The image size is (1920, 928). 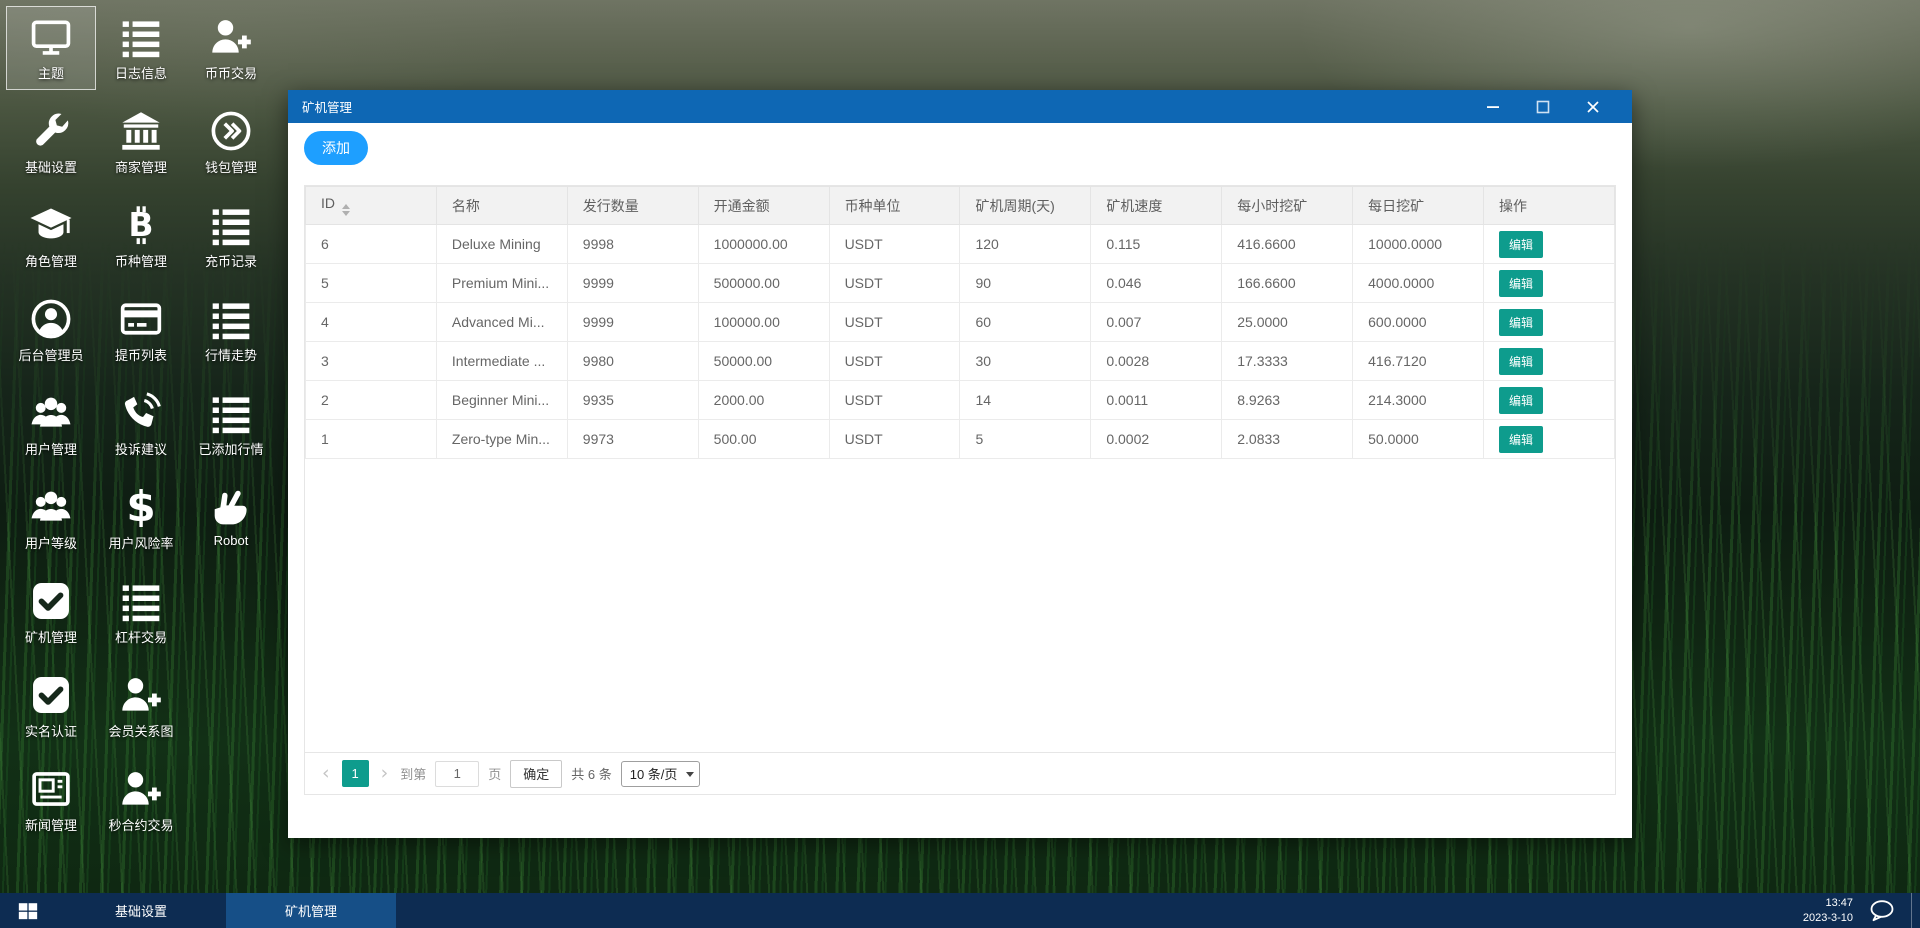 What do you see at coordinates (140, 261) in the screenshot?
I see `desktop-shortcut-label: 币种管理` at bounding box center [140, 261].